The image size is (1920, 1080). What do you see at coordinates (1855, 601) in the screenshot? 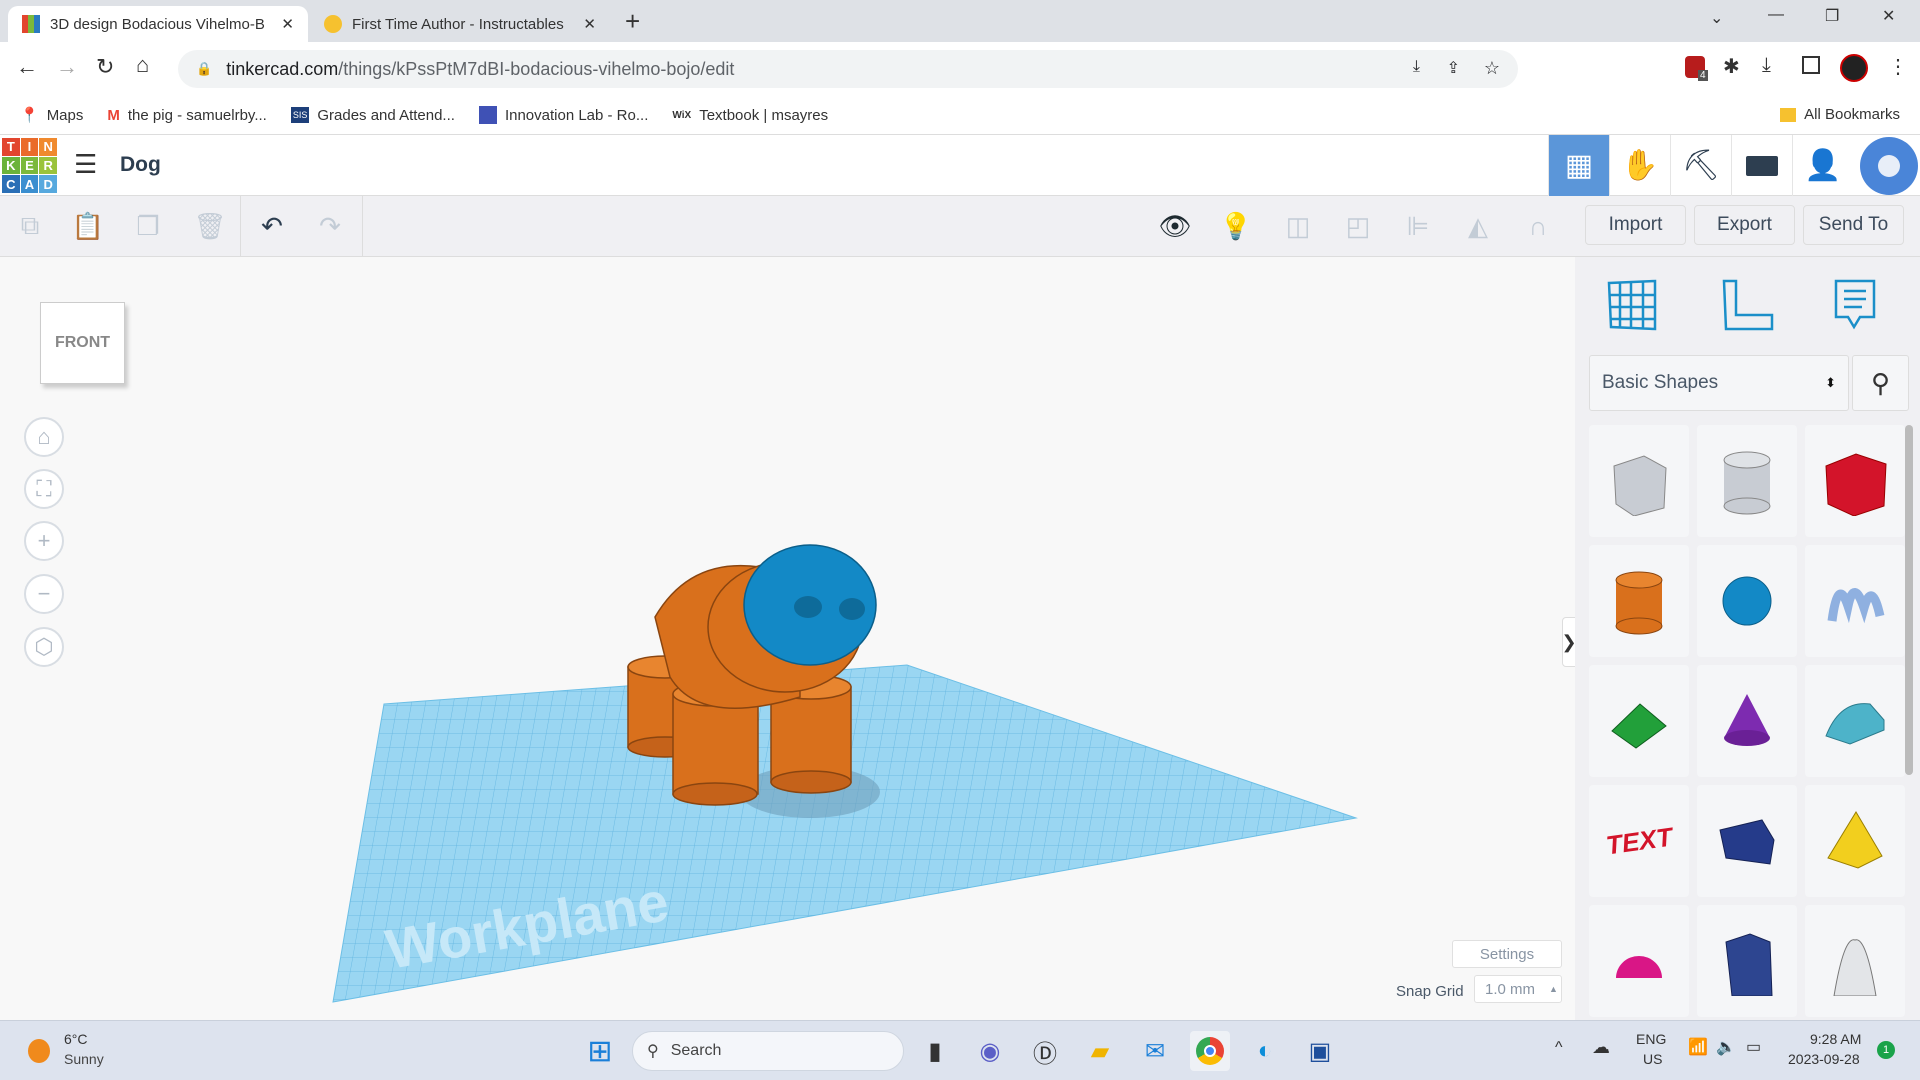
I see `shape-scribble` at bounding box center [1855, 601].